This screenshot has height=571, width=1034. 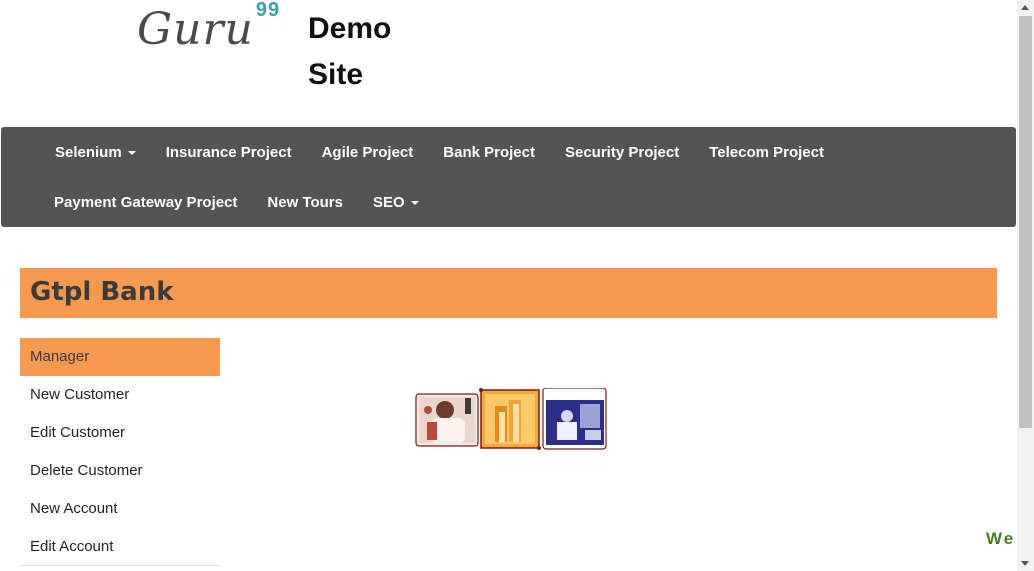 I want to click on vertical-scrollbar, so click(x=1025, y=285).